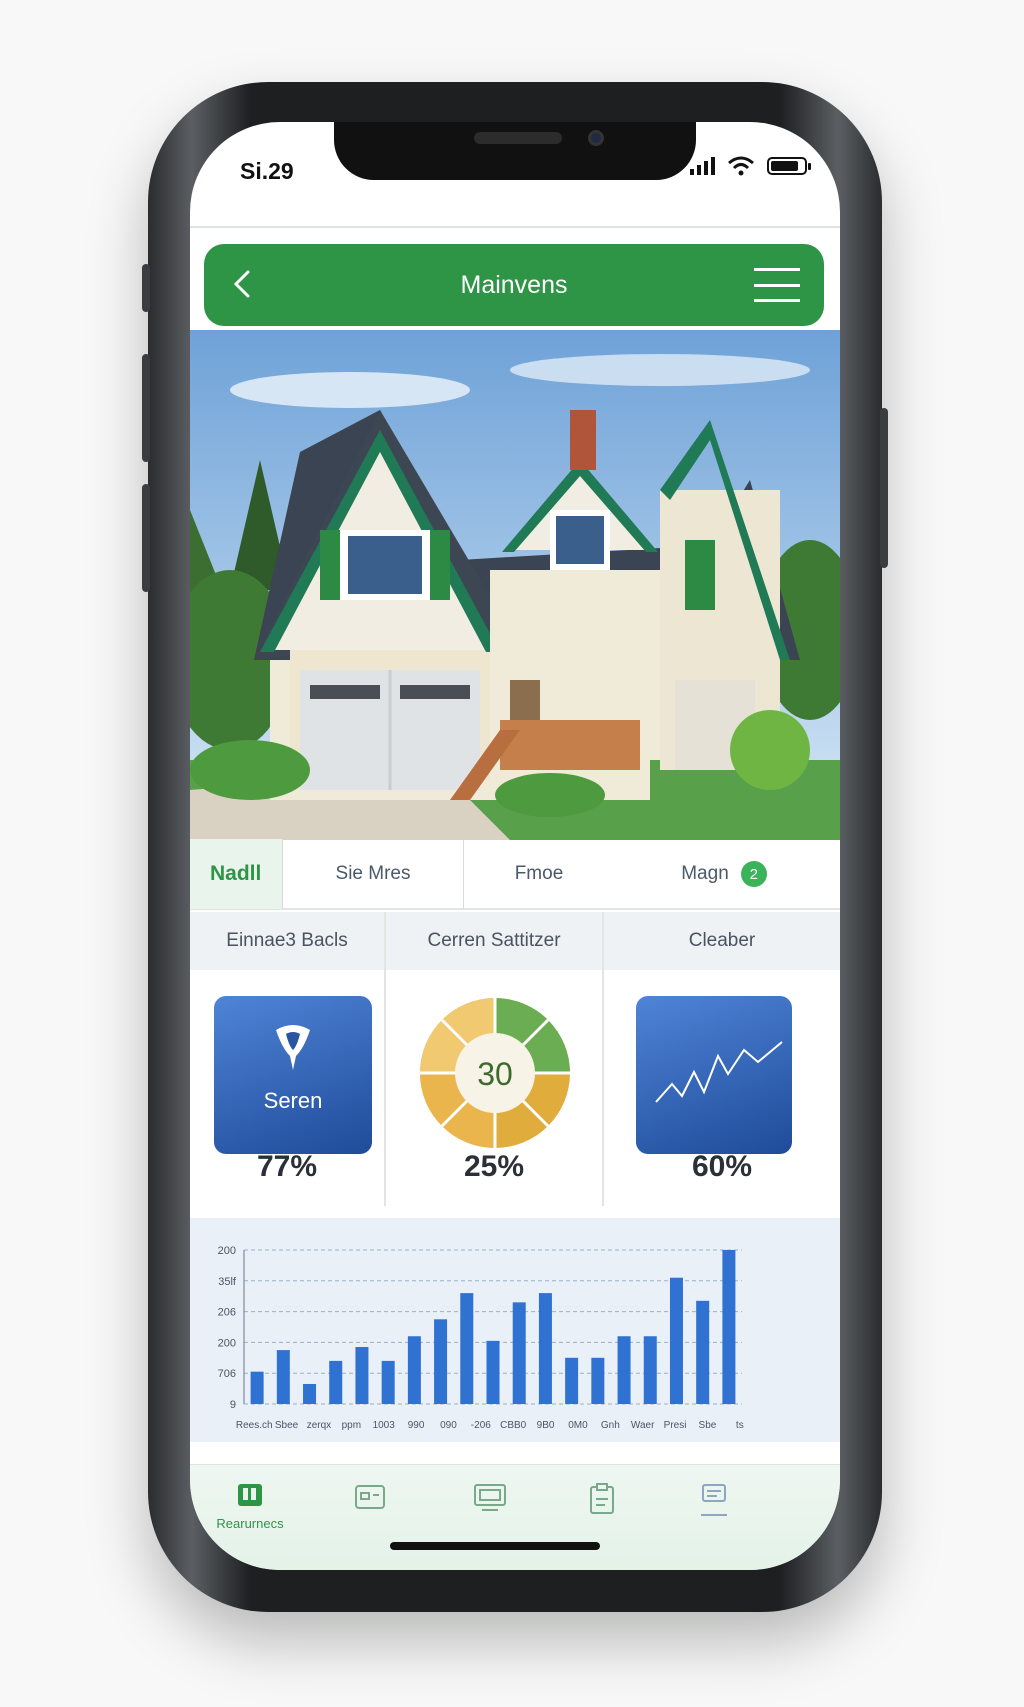  Describe the element at coordinates (293, 1100) in the screenshot. I see `tile-label: Seren` at that location.